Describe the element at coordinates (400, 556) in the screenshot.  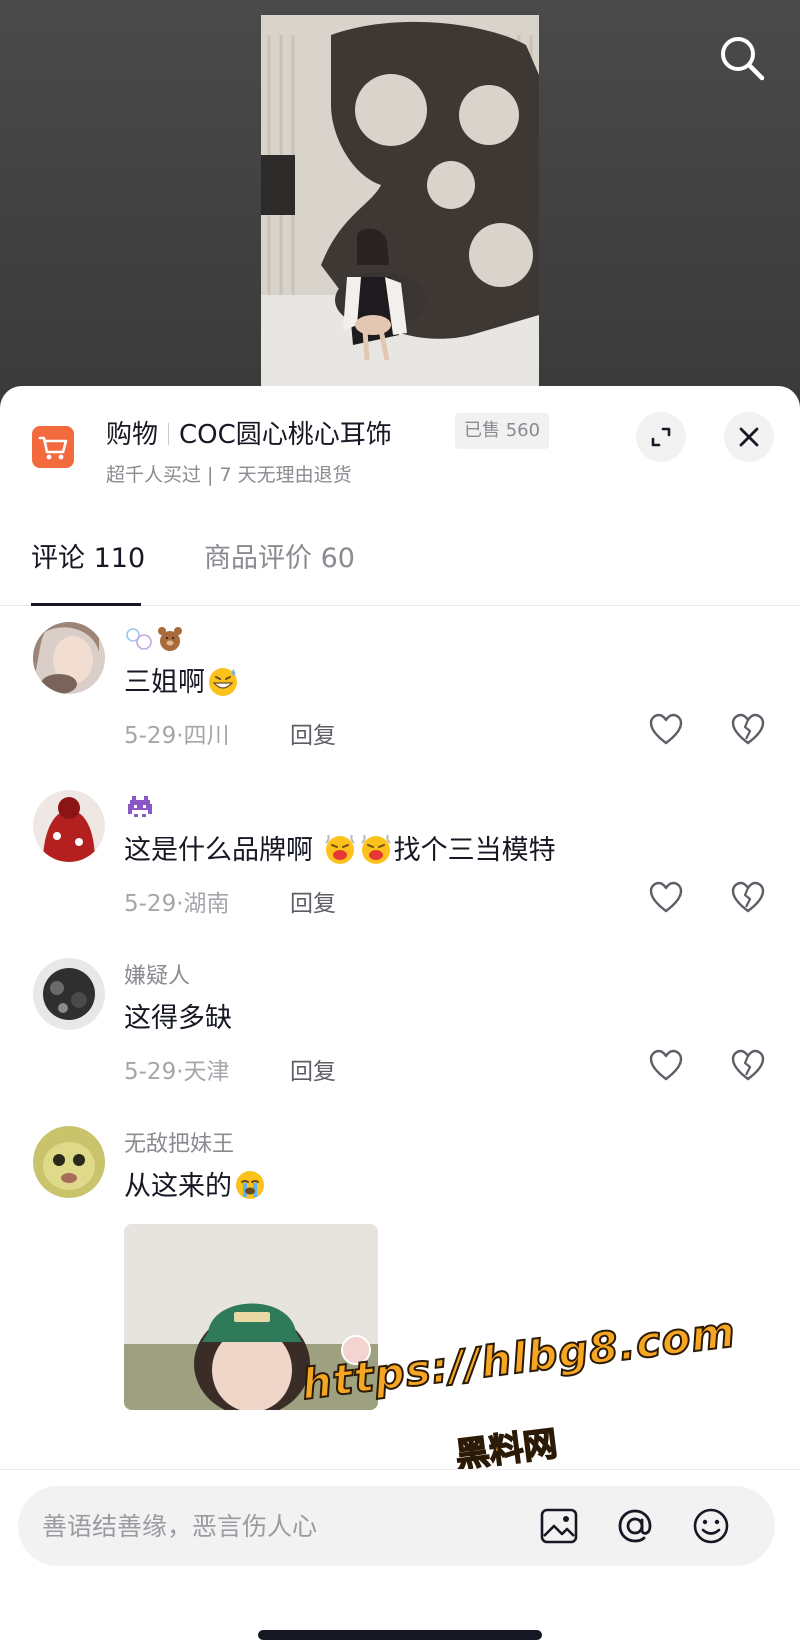
I see `tab-bar: 评论 110 商品评价 60` at that location.